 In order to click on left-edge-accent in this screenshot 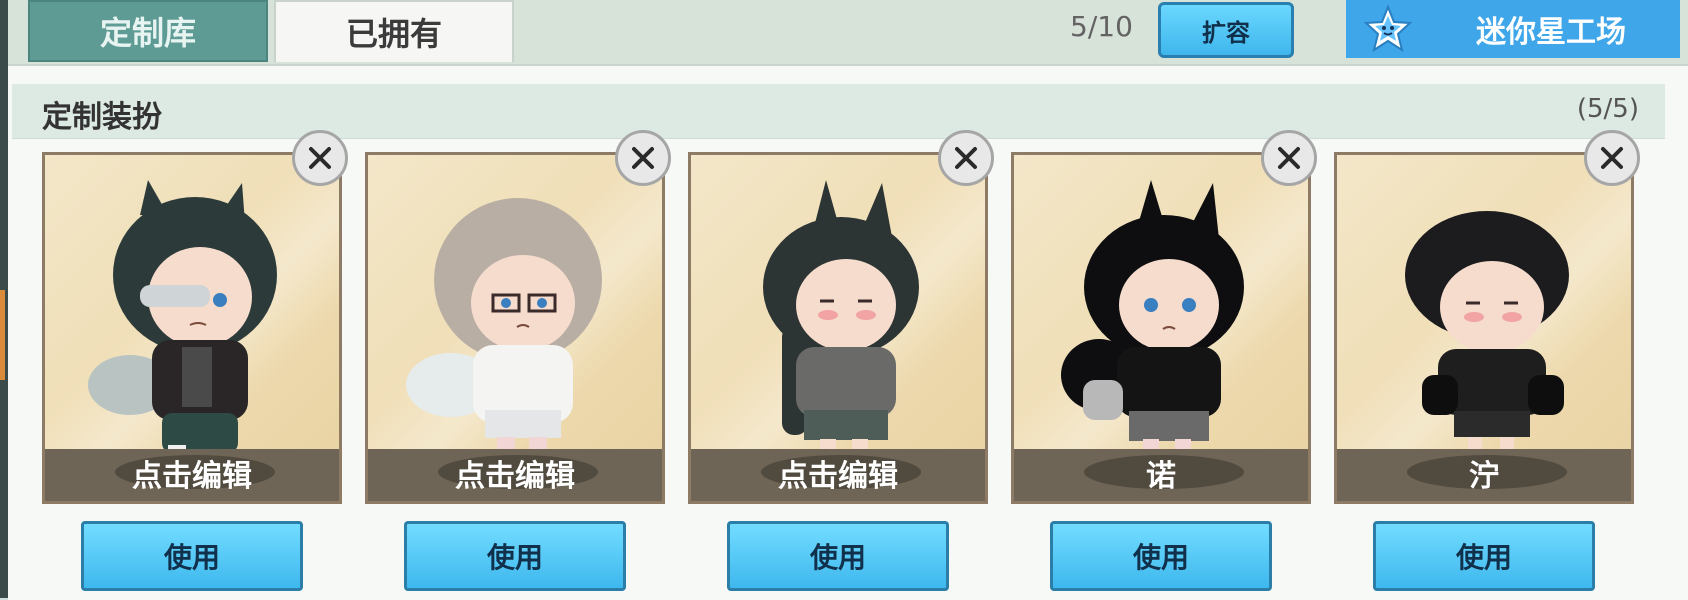, I will do `click(2, 335)`.